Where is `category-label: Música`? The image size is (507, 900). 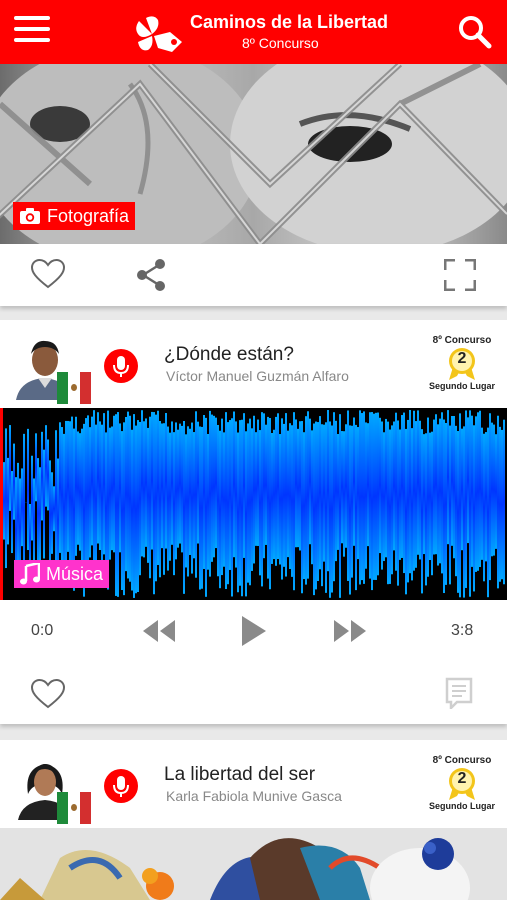
category-label: Música is located at coordinates (75, 573).